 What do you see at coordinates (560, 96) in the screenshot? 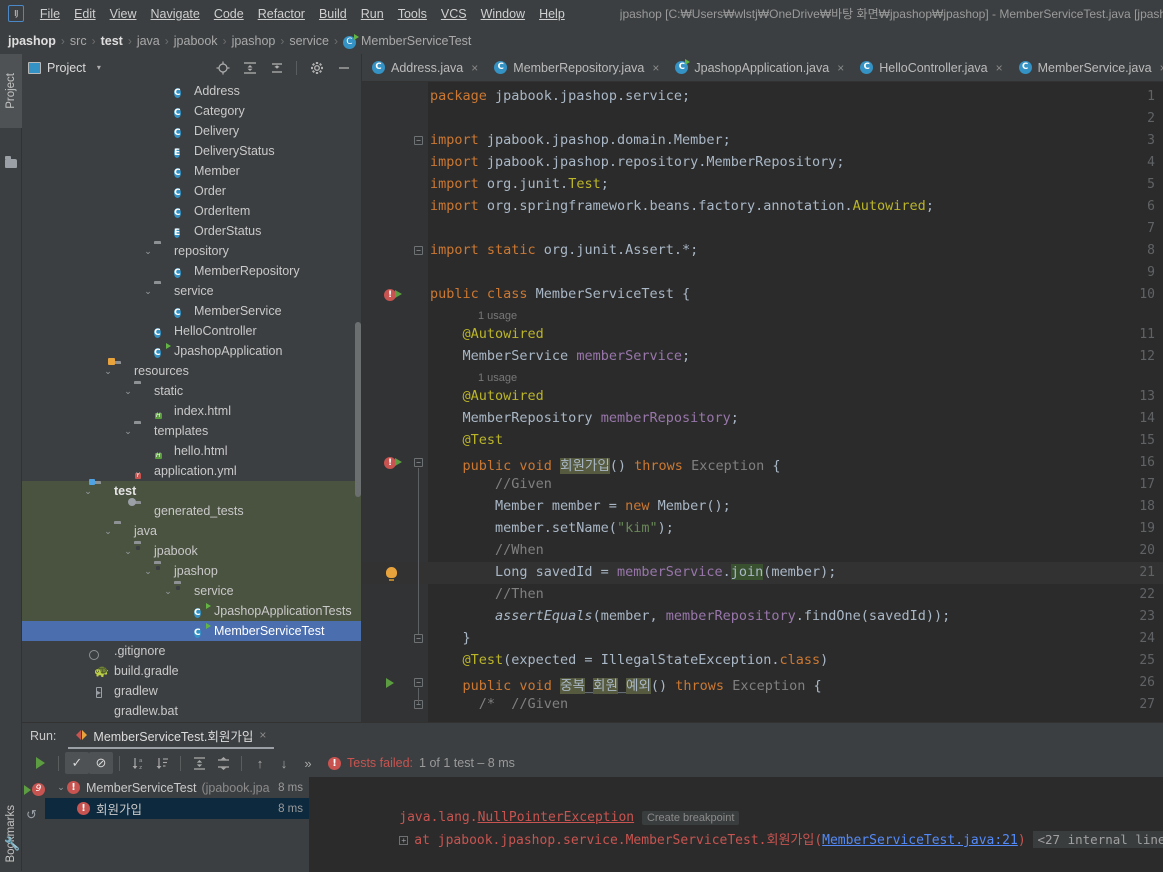
I see `code-line-1: package jpabook.jpashop.service;` at bounding box center [560, 96].